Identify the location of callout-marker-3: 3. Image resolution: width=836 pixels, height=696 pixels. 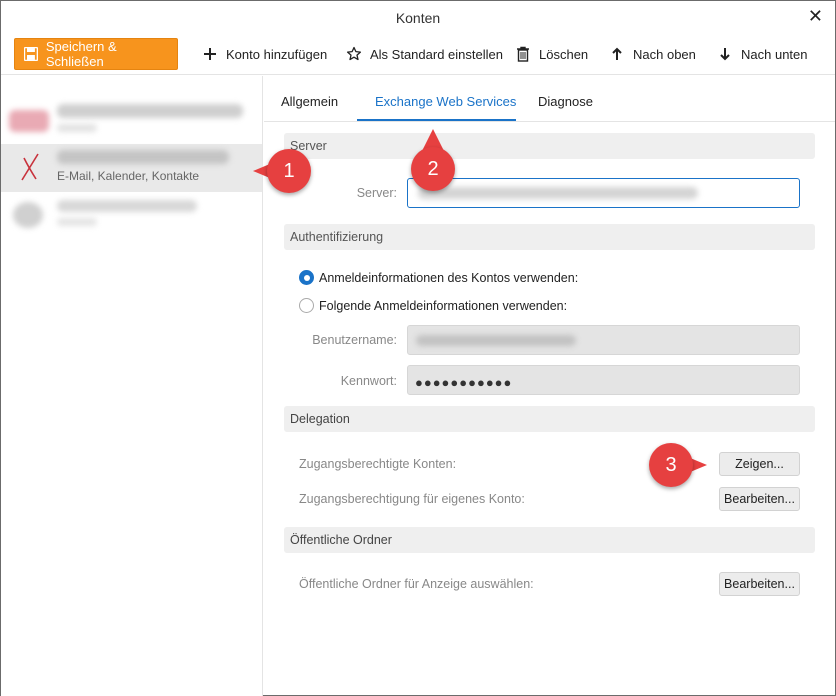
(678, 465).